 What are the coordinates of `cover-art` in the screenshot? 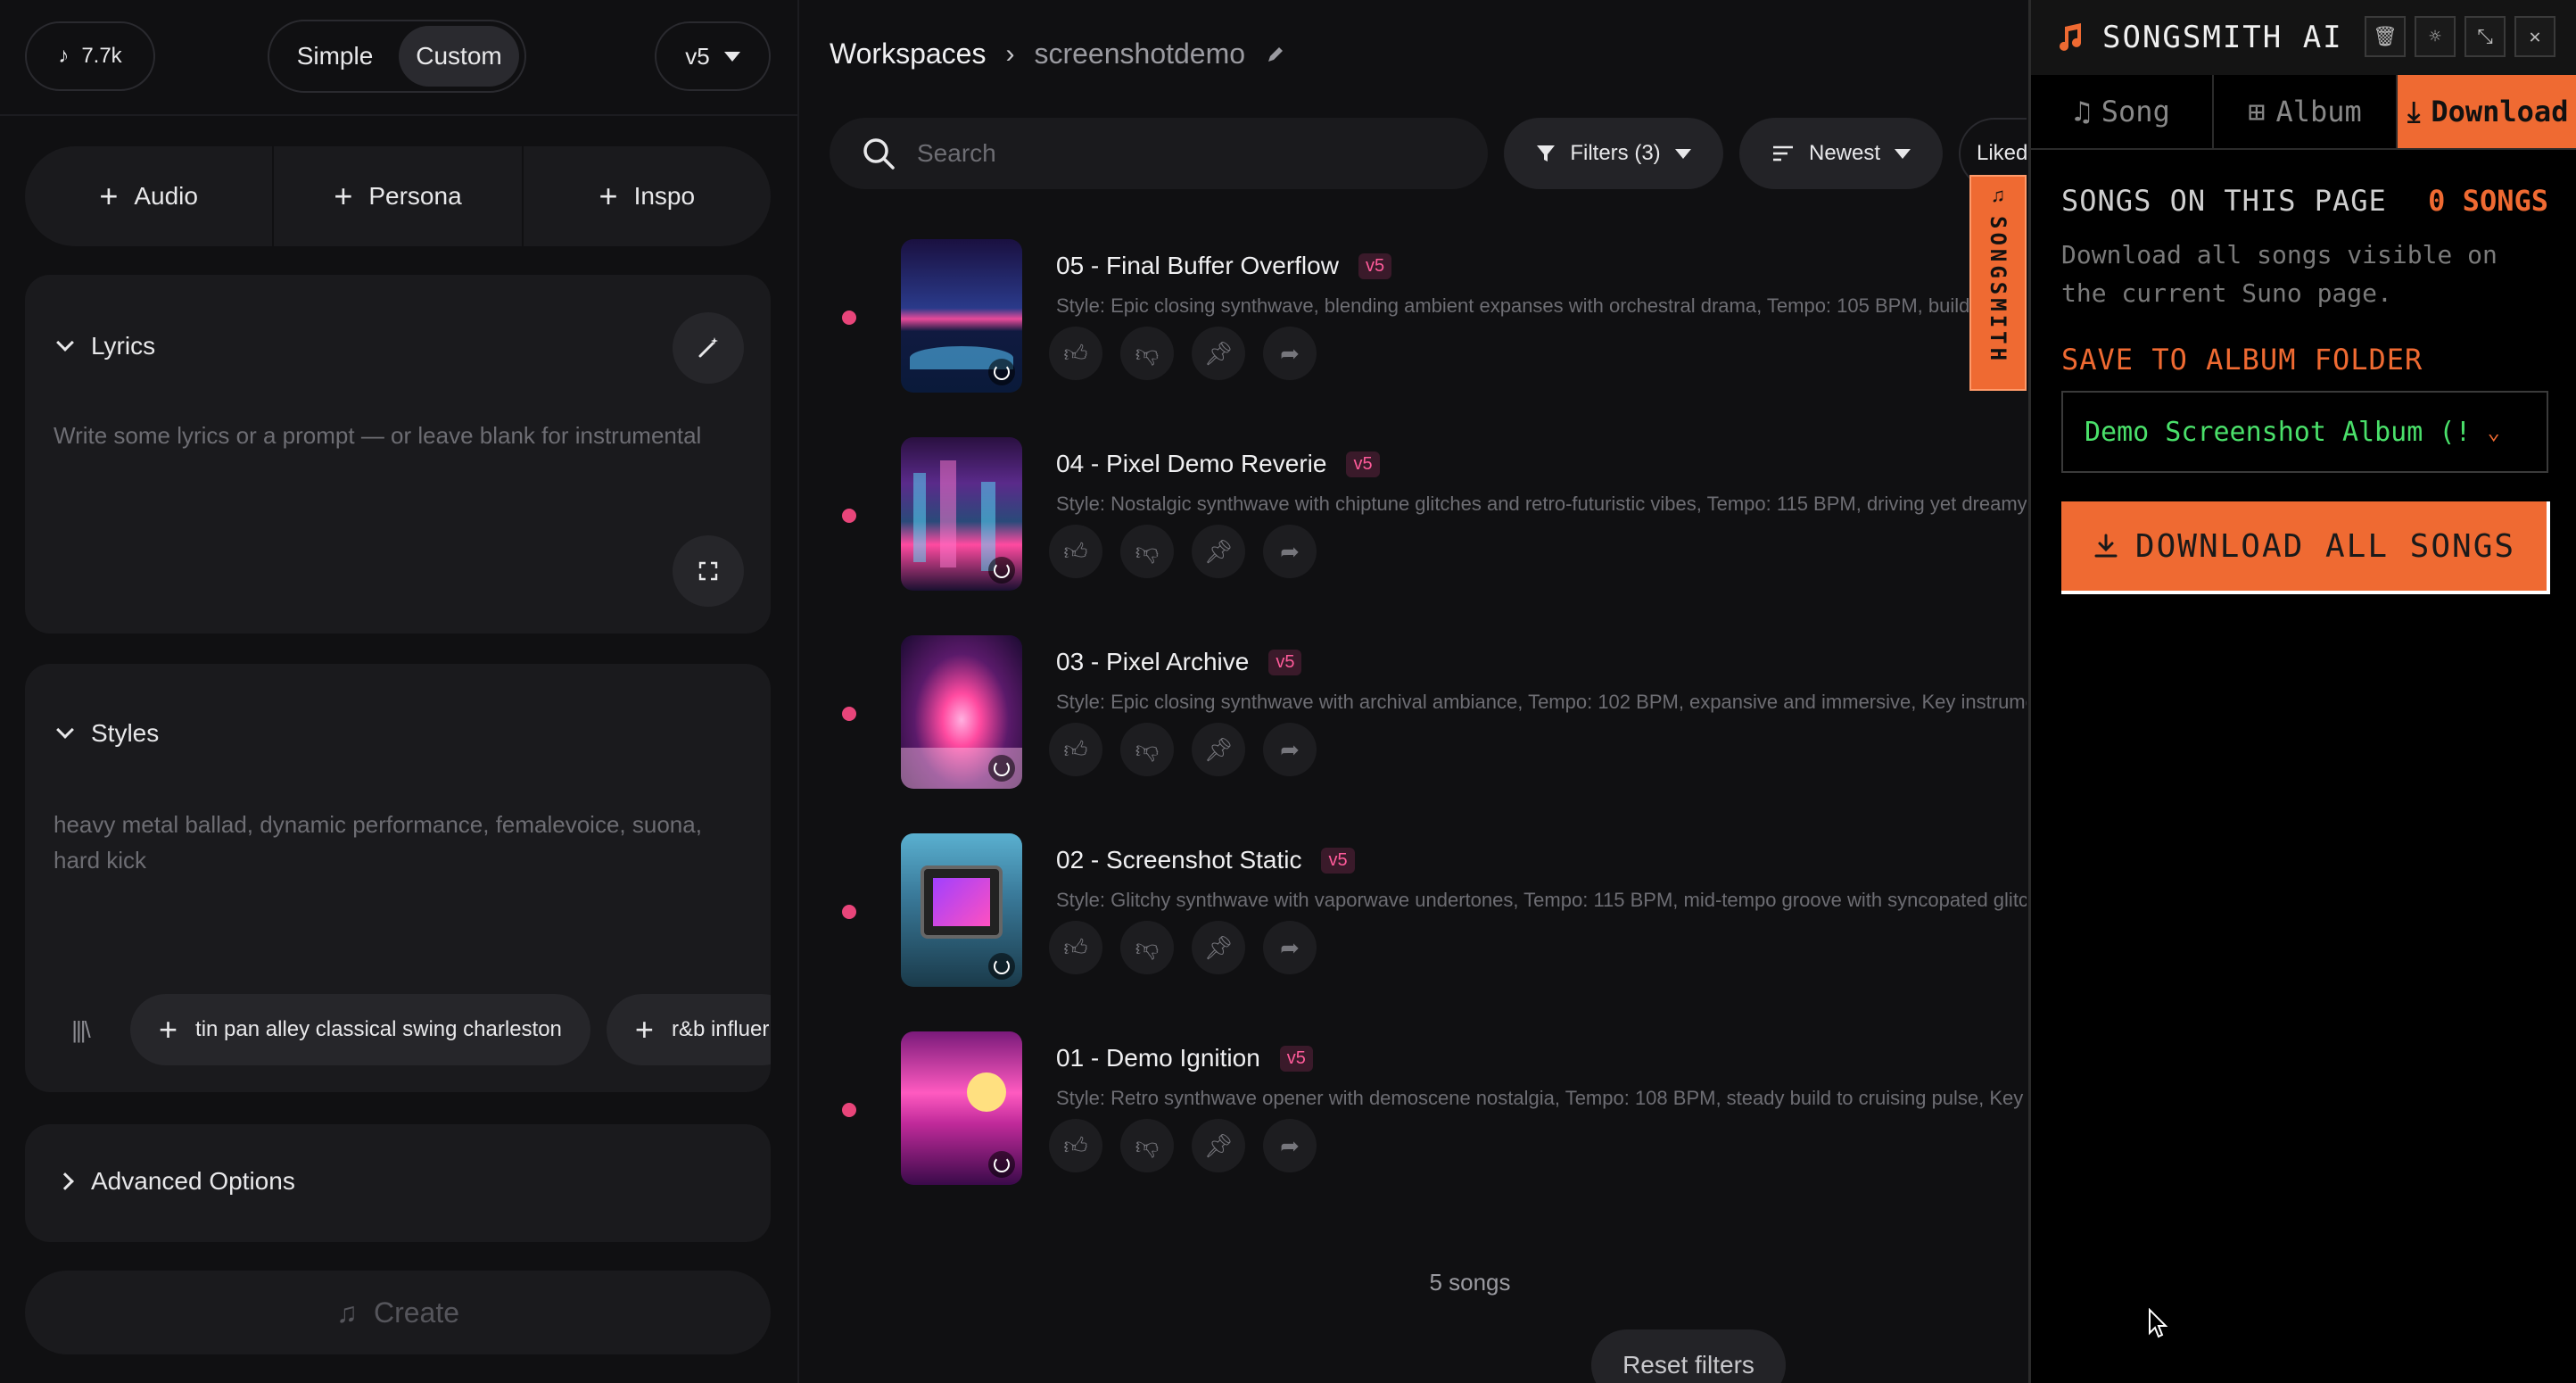 It's located at (987, 1092).